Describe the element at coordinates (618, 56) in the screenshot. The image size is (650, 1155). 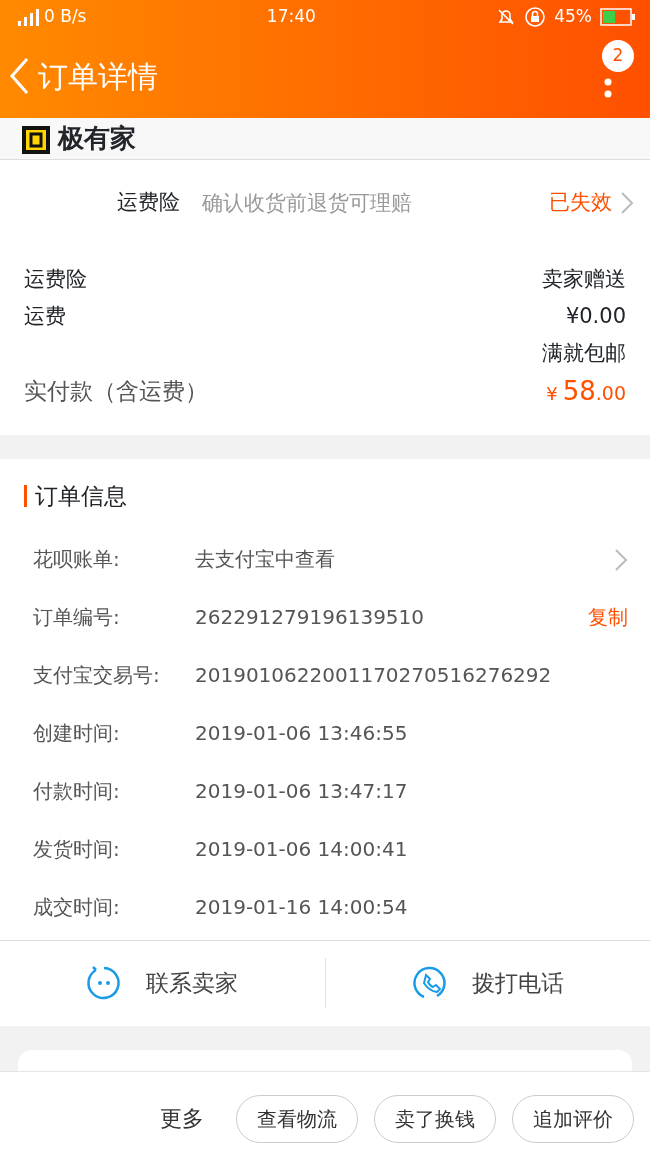
I see `notification-badge: 2` at that location.